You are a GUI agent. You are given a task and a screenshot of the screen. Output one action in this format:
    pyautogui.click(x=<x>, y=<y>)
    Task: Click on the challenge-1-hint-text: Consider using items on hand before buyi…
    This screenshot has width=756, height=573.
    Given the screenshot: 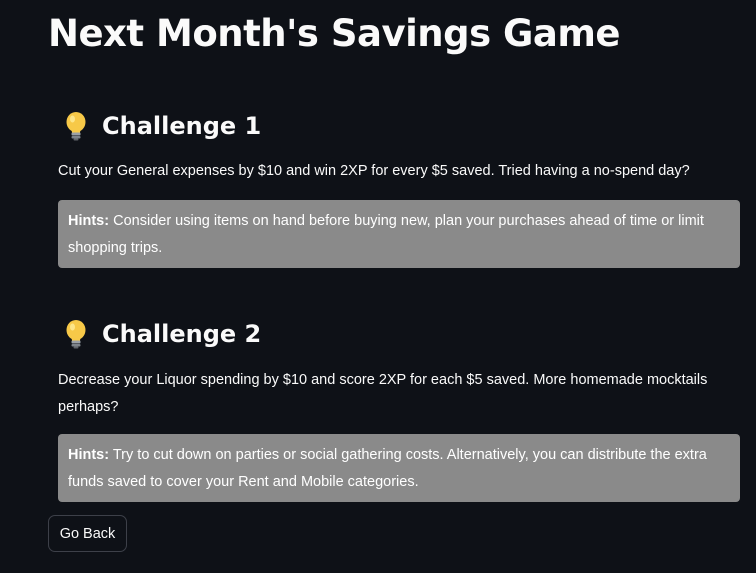 What is the action you would take?
    pyautogui.click(x=386, y=234)
    